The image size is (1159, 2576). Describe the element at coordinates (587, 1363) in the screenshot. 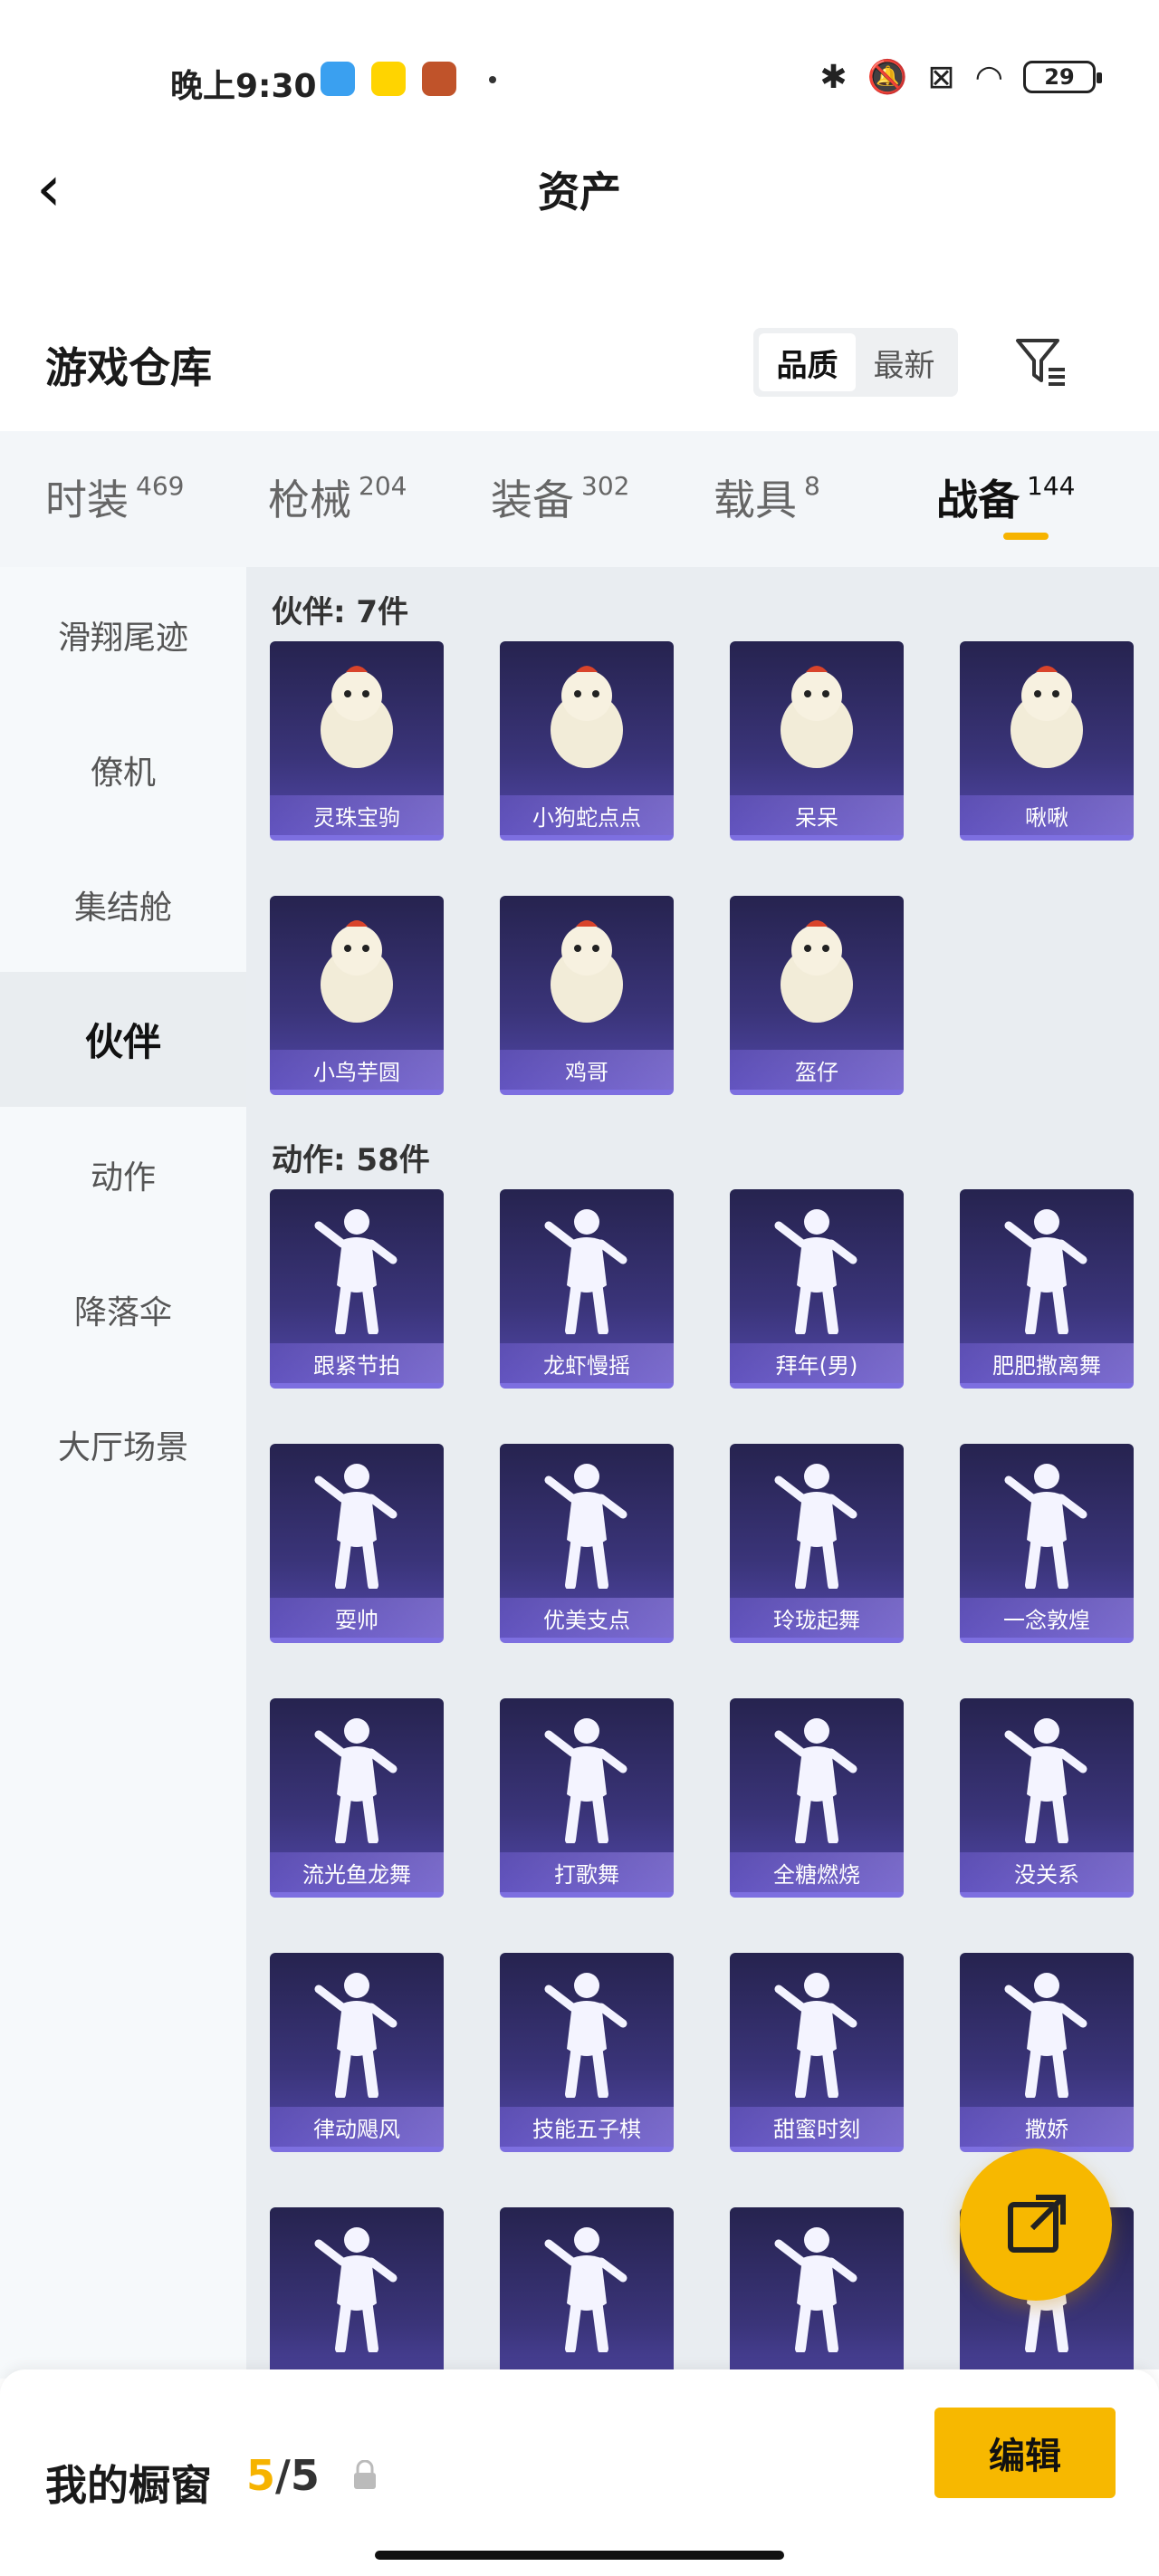

I see `card-label: 龙虾慢摇` at that location.